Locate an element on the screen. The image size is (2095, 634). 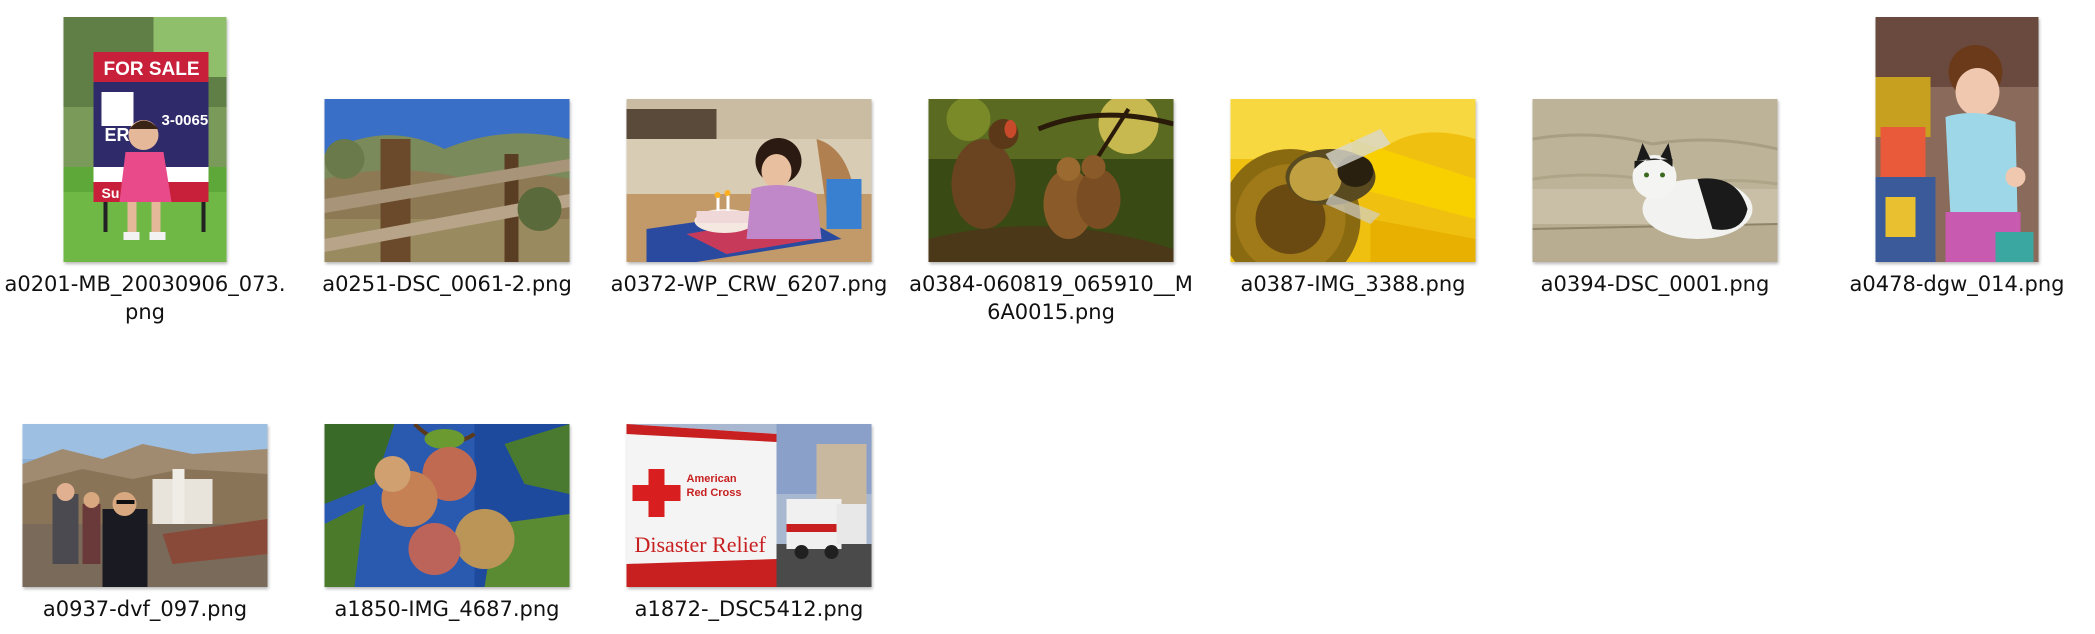
svg-text: 3-0065 is located at coordinates (185, 120).